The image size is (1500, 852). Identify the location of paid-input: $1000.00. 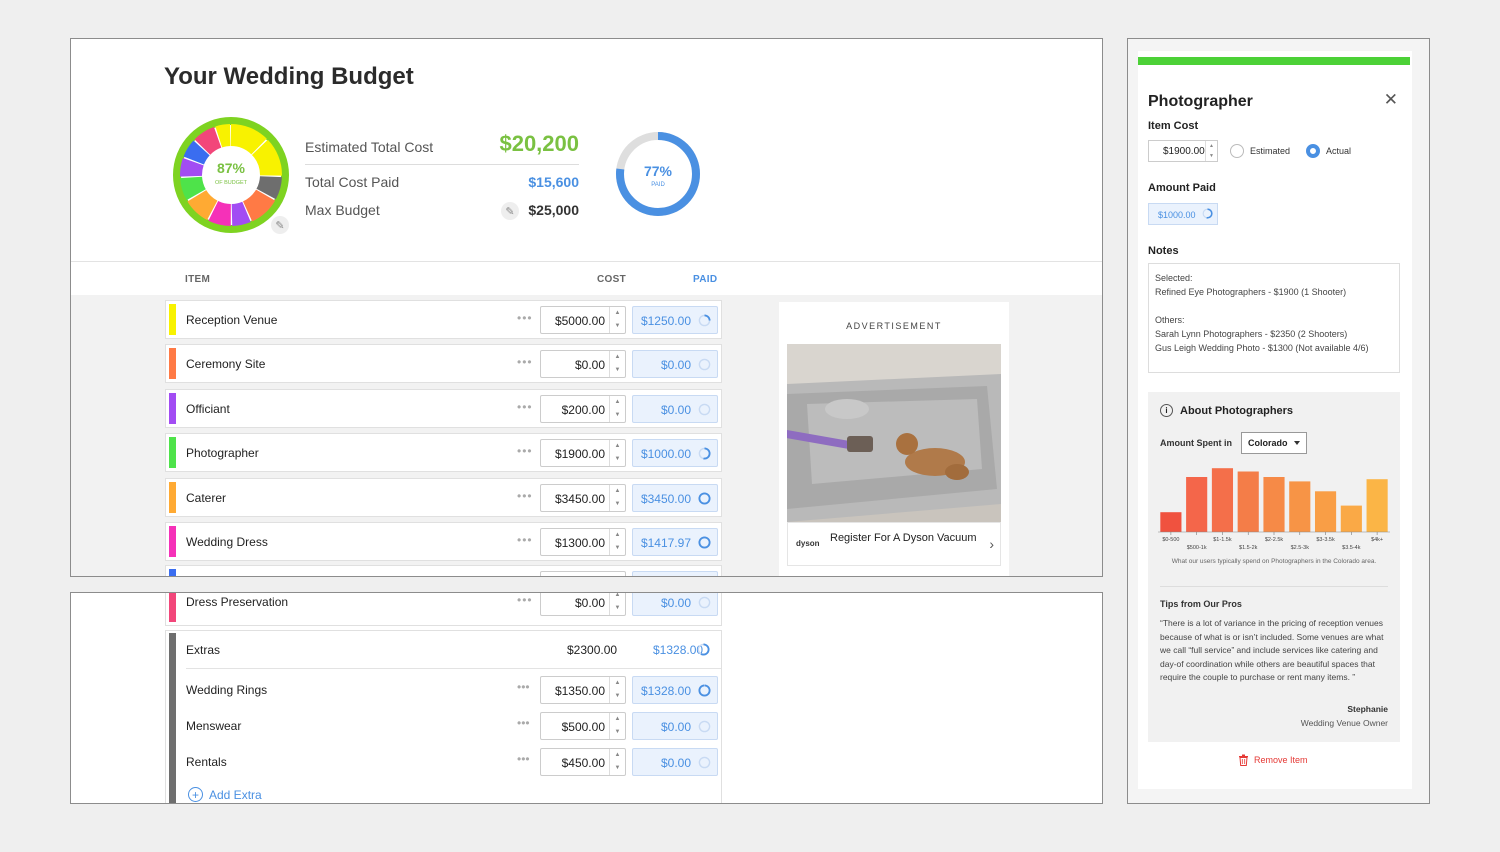
(675, 453).